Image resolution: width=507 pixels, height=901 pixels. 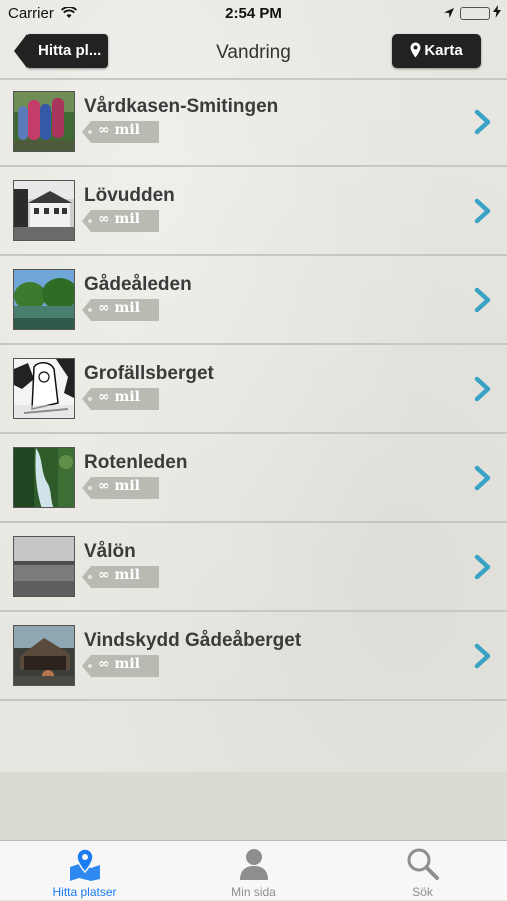 What do you see at coordinates (443, 50) in the screenshot?
I see `map-button-label: Karta` at bounding box center [443, 50].